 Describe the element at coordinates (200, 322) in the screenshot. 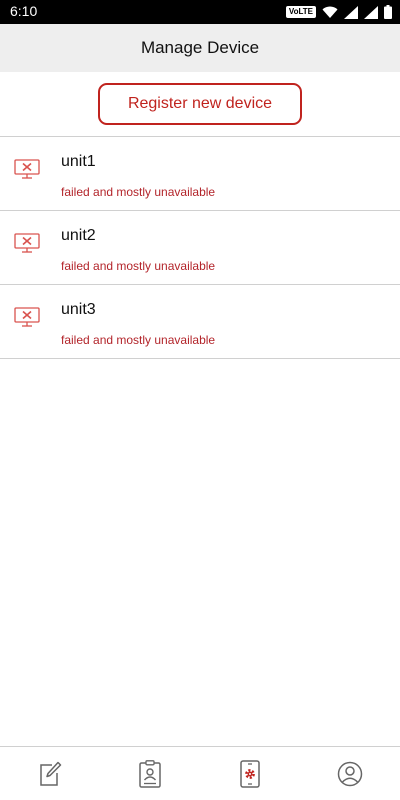

I see `device-row: unit3 failed and mostly unavailable` at that location.